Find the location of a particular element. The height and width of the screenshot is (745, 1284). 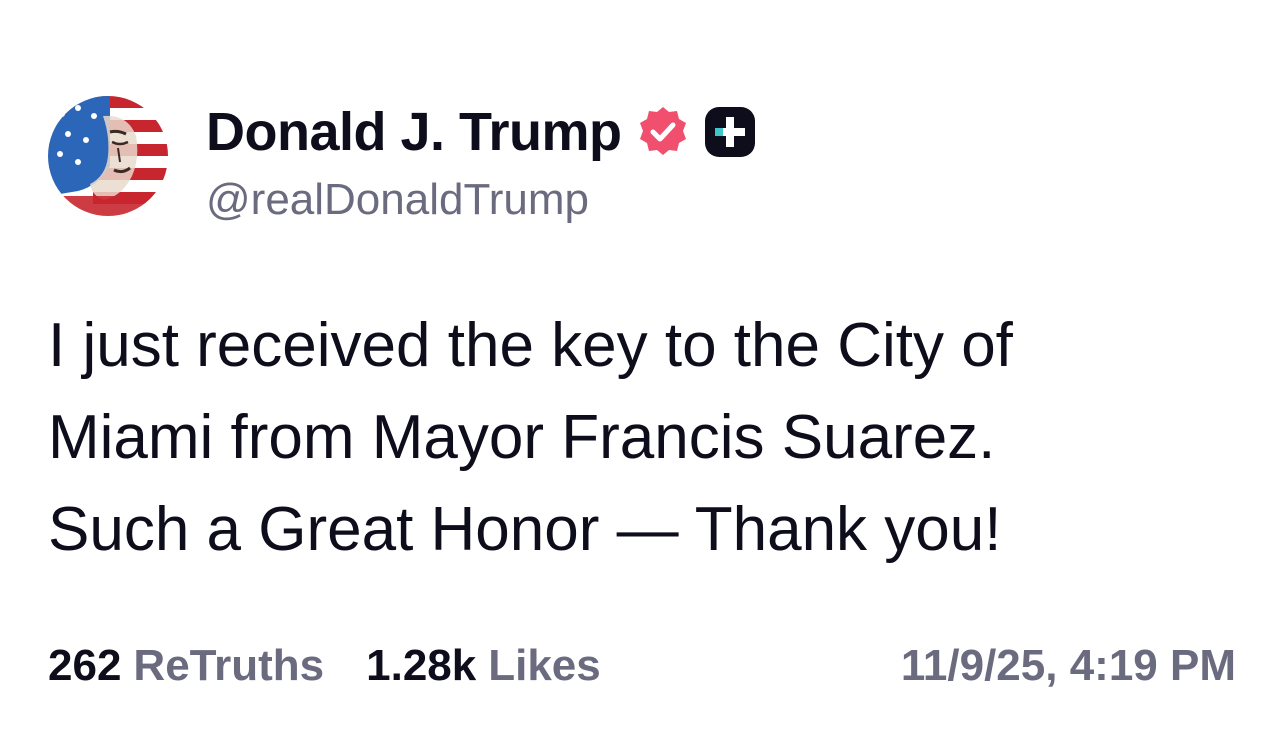

truth-plus-icon is located at coordinates (730, 132).